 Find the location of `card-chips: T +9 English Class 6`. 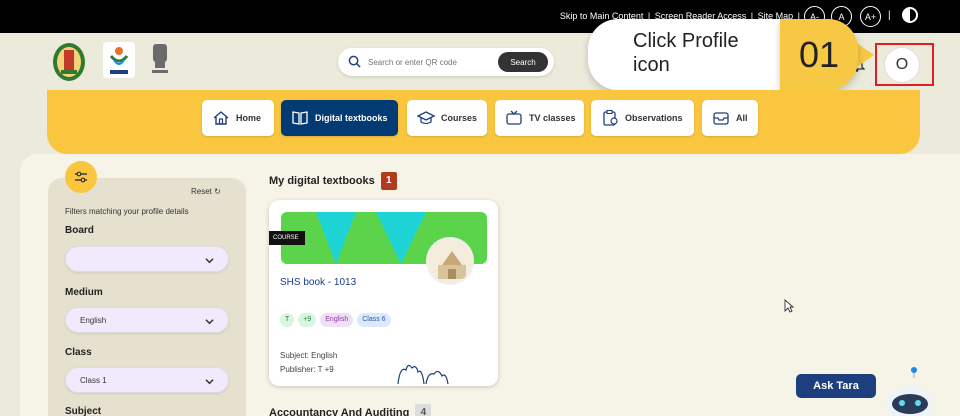

card-chips: T +9 English Class 6 is located at coordinates (335, 320).